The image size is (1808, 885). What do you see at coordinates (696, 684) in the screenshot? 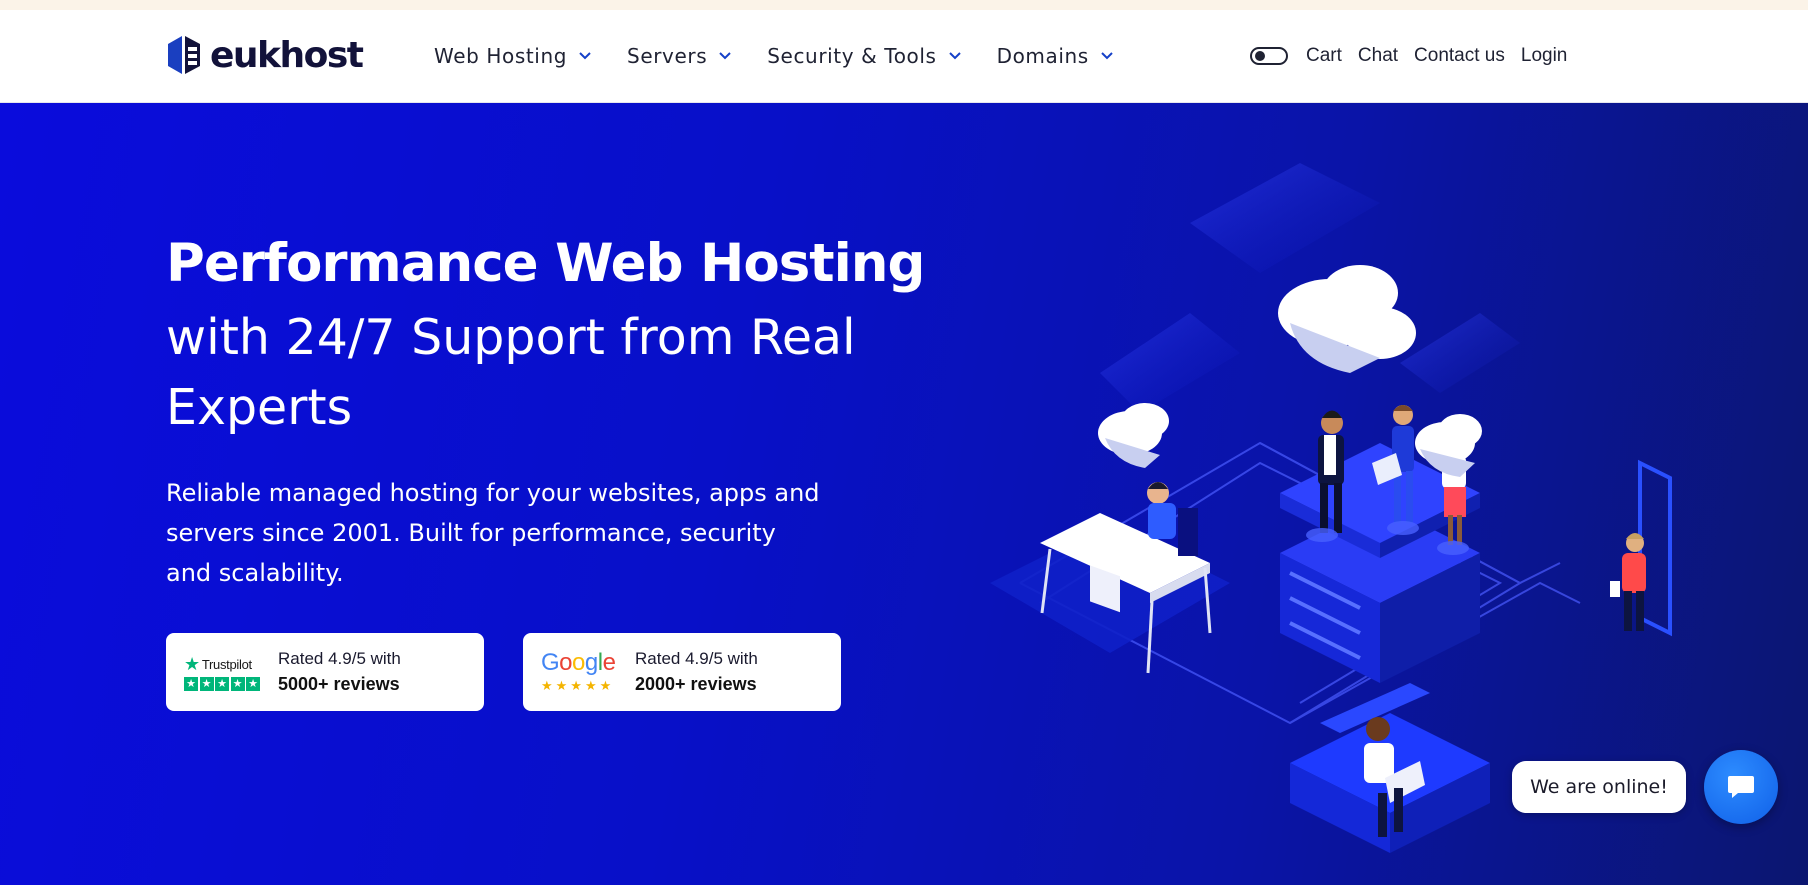
I see `badge-reviews-count: 2000+ reviews` at bounding box center [696, 684].